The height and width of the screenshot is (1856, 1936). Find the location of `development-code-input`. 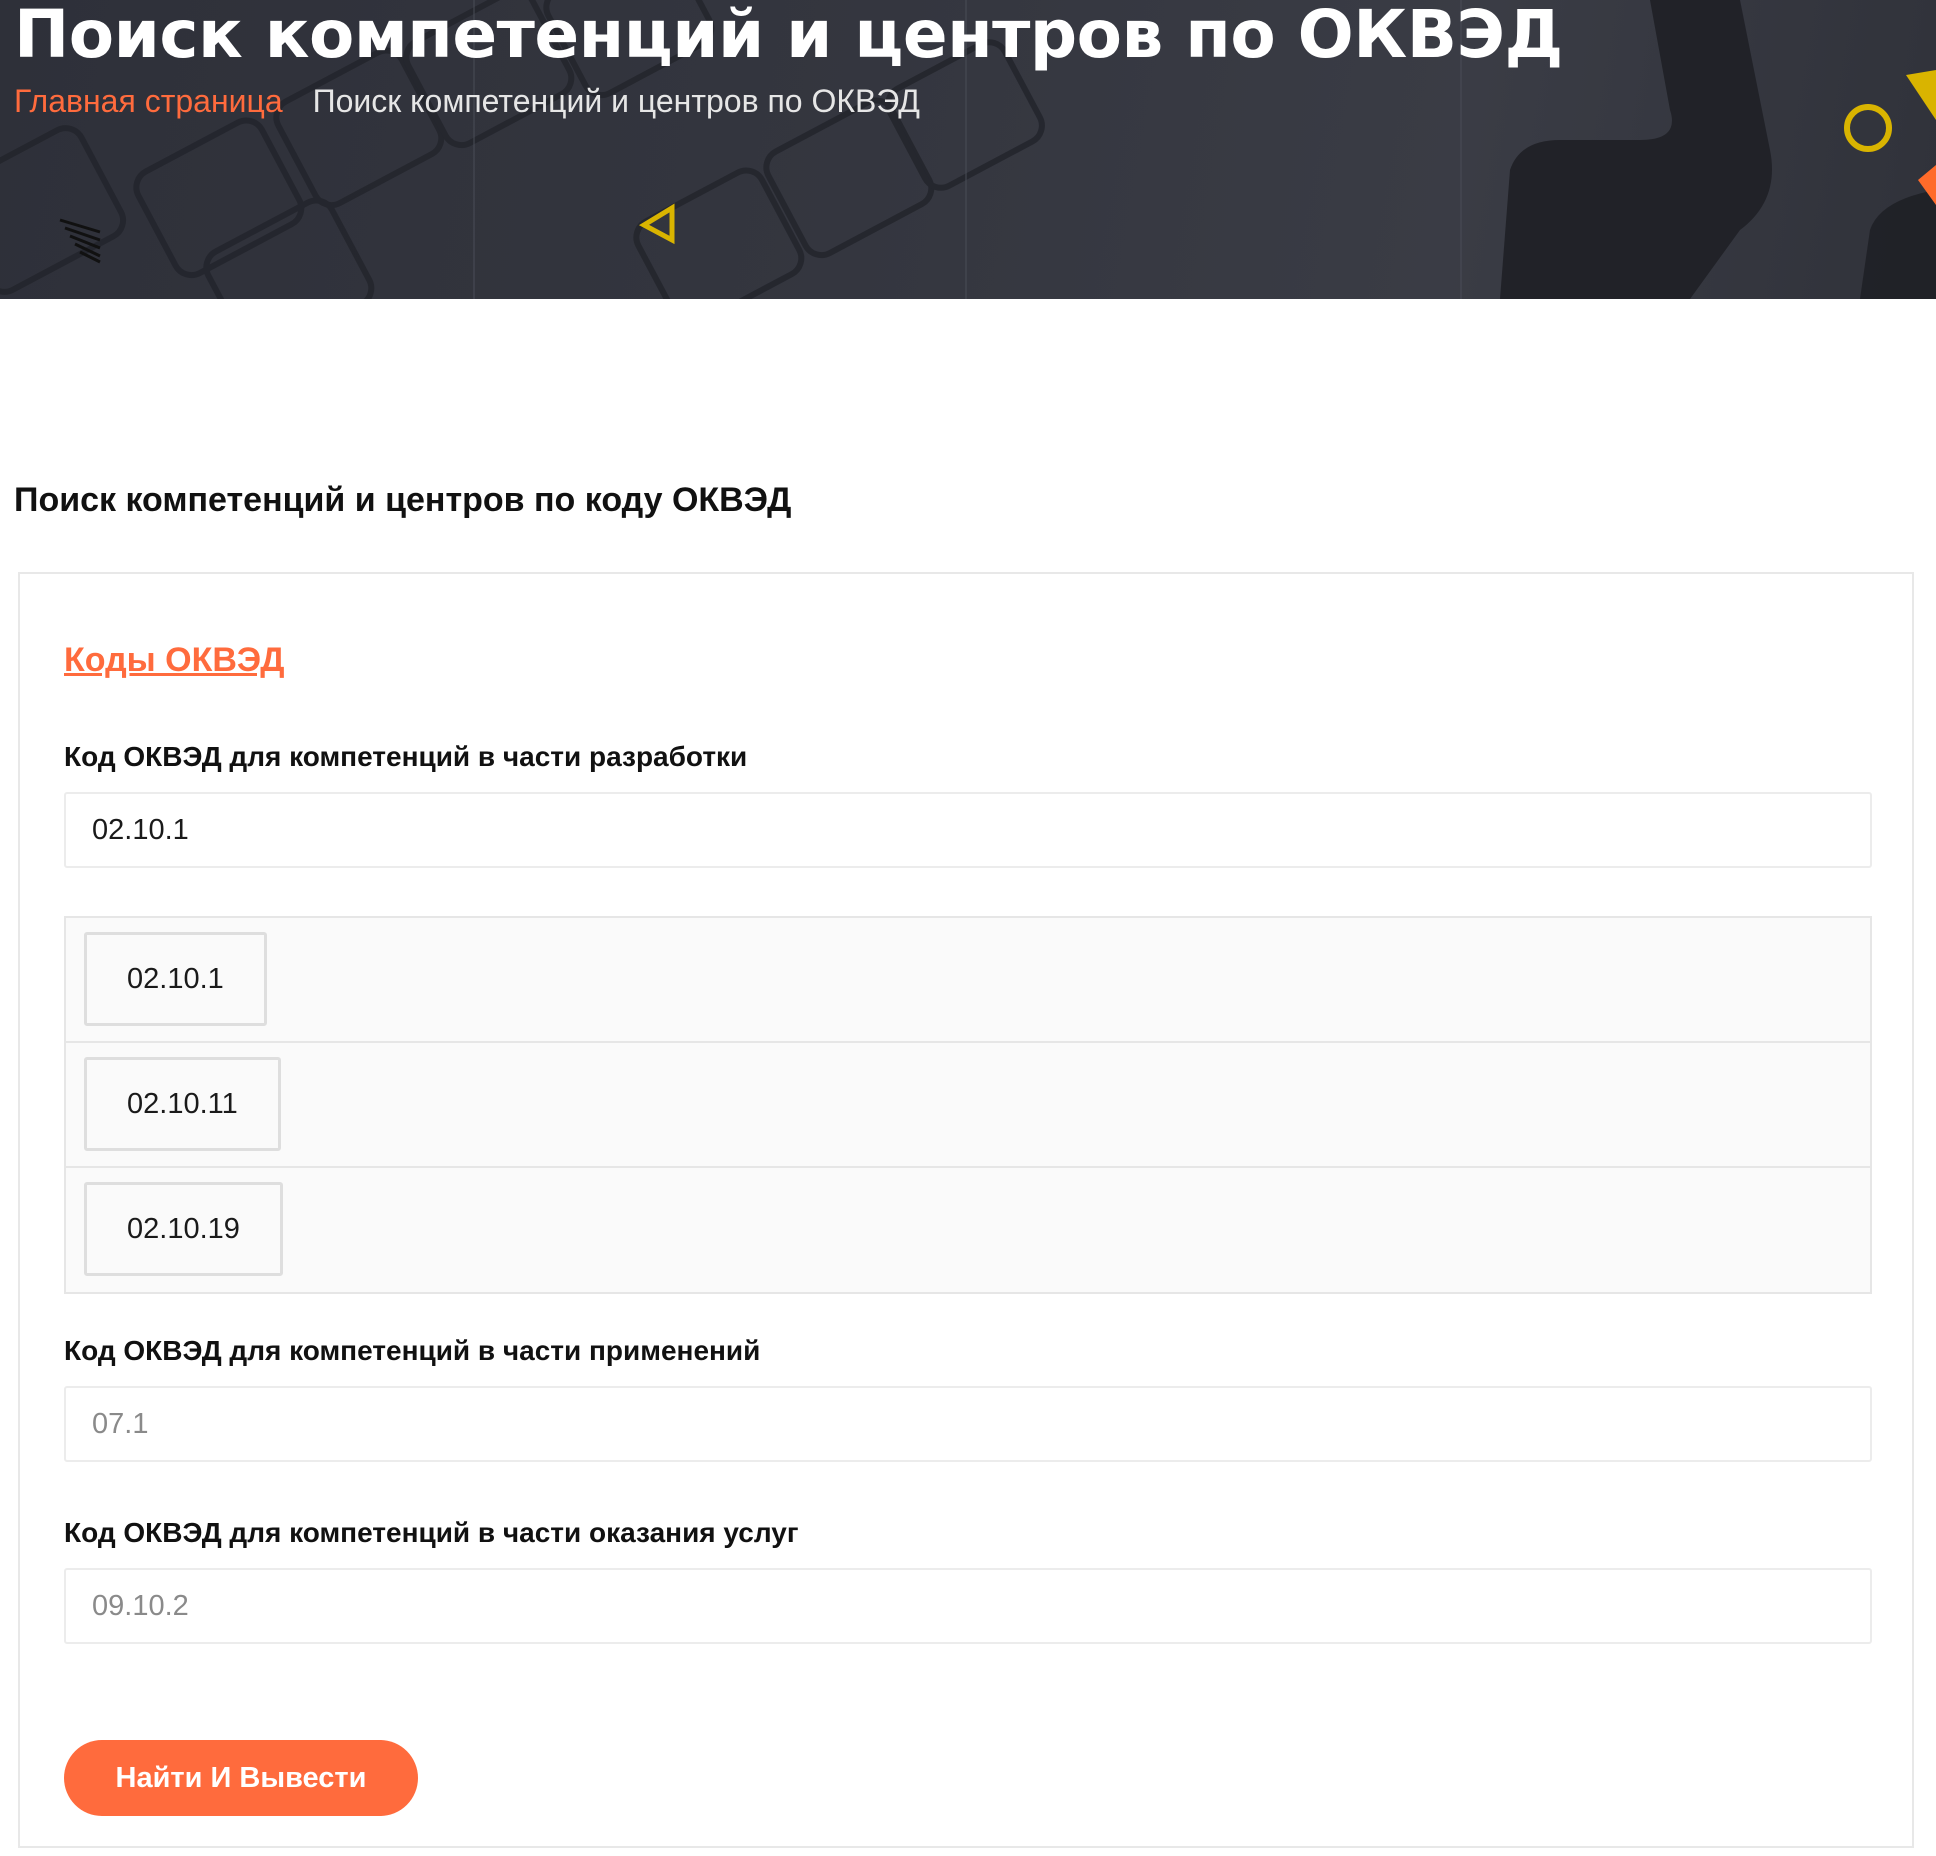

development-code-input is located at coordinates (968, 830).